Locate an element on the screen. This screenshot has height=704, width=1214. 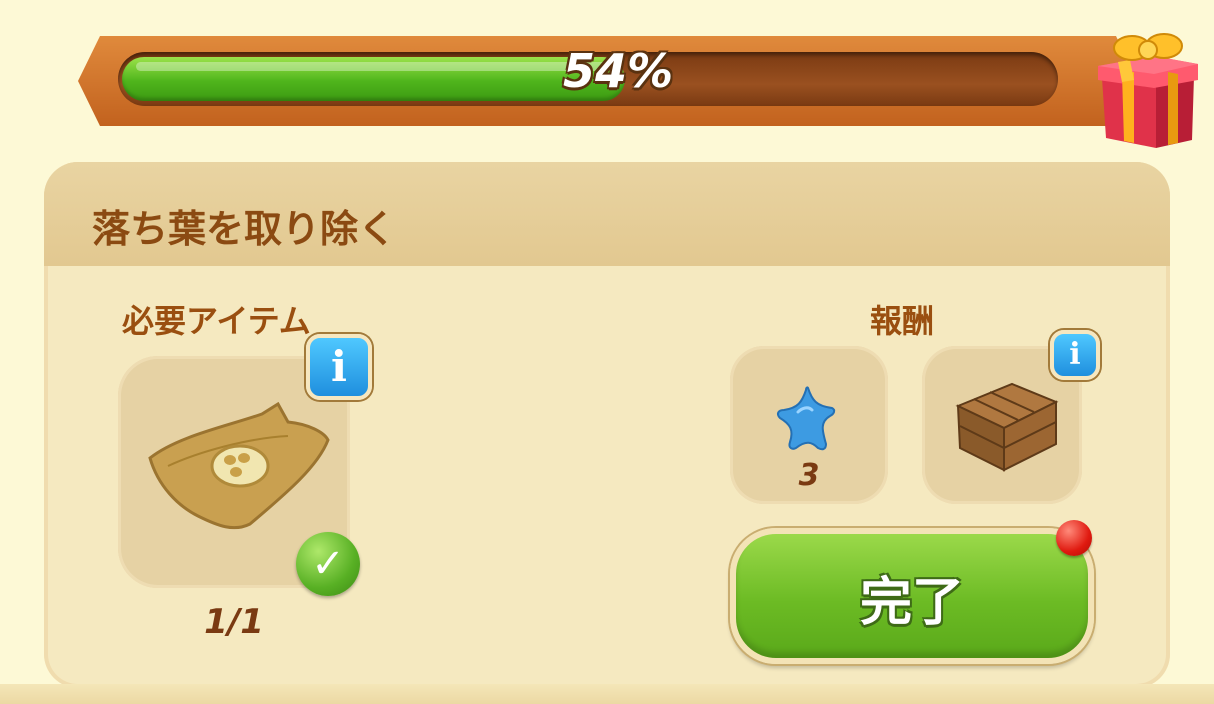
reward-star-count: 3 is located at coordinates (809, 475).